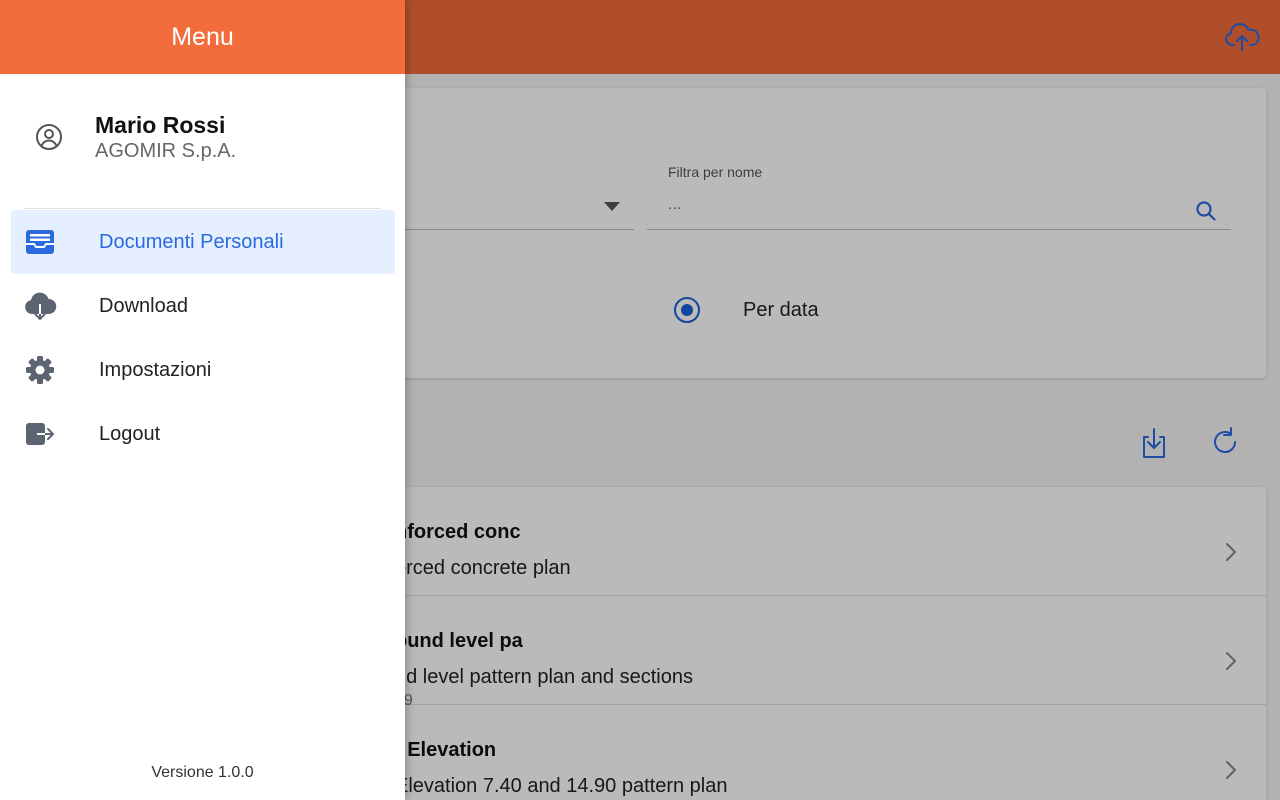 This screenshot has width=1280, height=800. What do you see at coordinates (143, 306) in the screenshot?
I see `menu-label: Download` at bounding box center [143, 306].